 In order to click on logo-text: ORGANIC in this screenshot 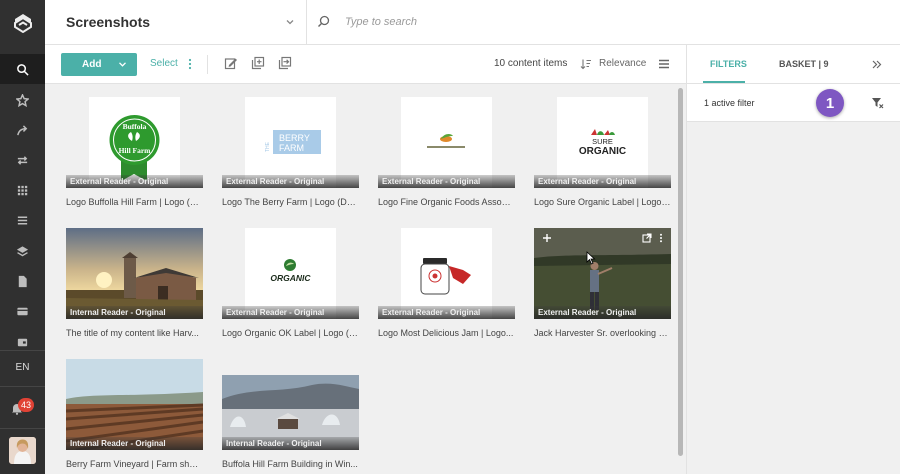, I will do `click(602, 151)`.